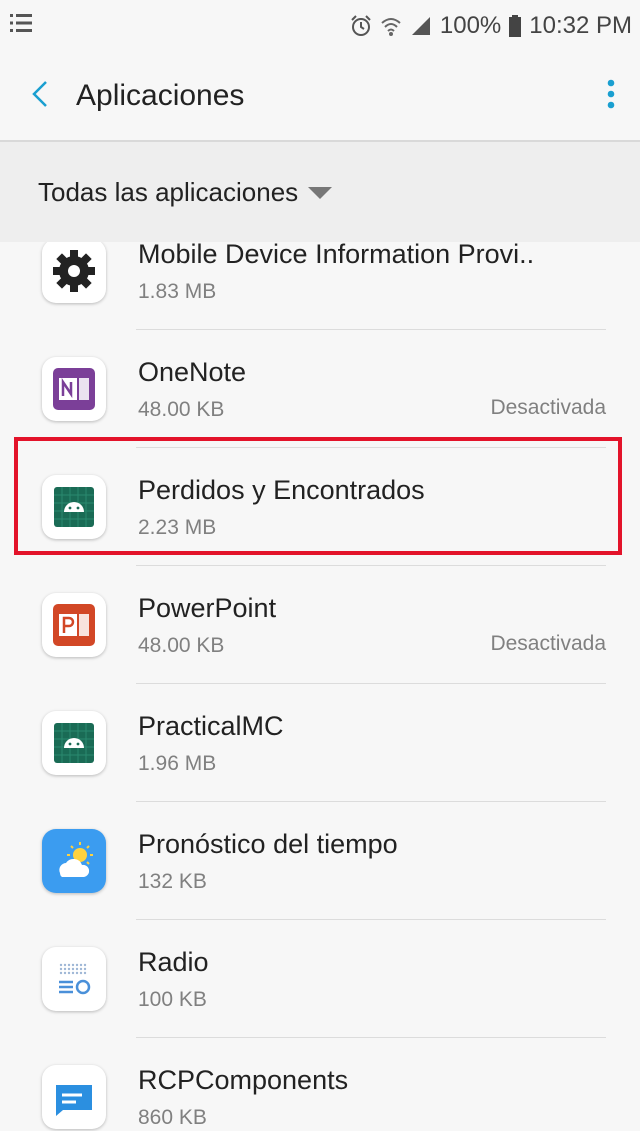 The height and width of the screenshot is (1131, 640). I want to click on page-title: Aplicaciones, so click(160, 95).